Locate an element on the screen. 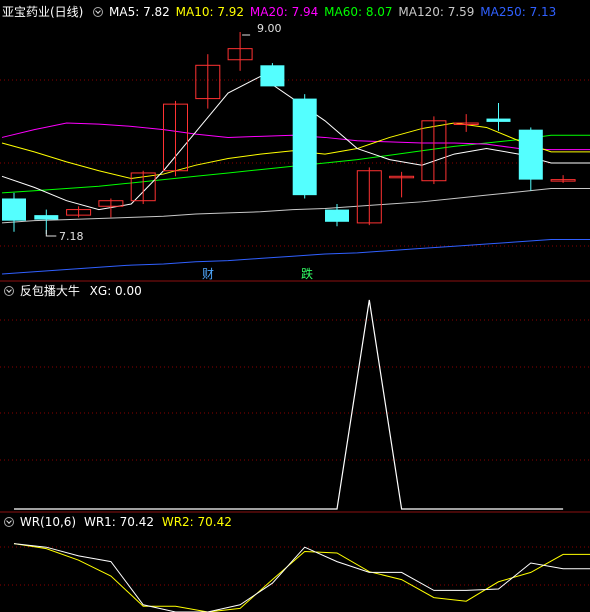 This screenshot has width=590, height=612. price-high-label: 9.00 is located at coordinates (269, 28).